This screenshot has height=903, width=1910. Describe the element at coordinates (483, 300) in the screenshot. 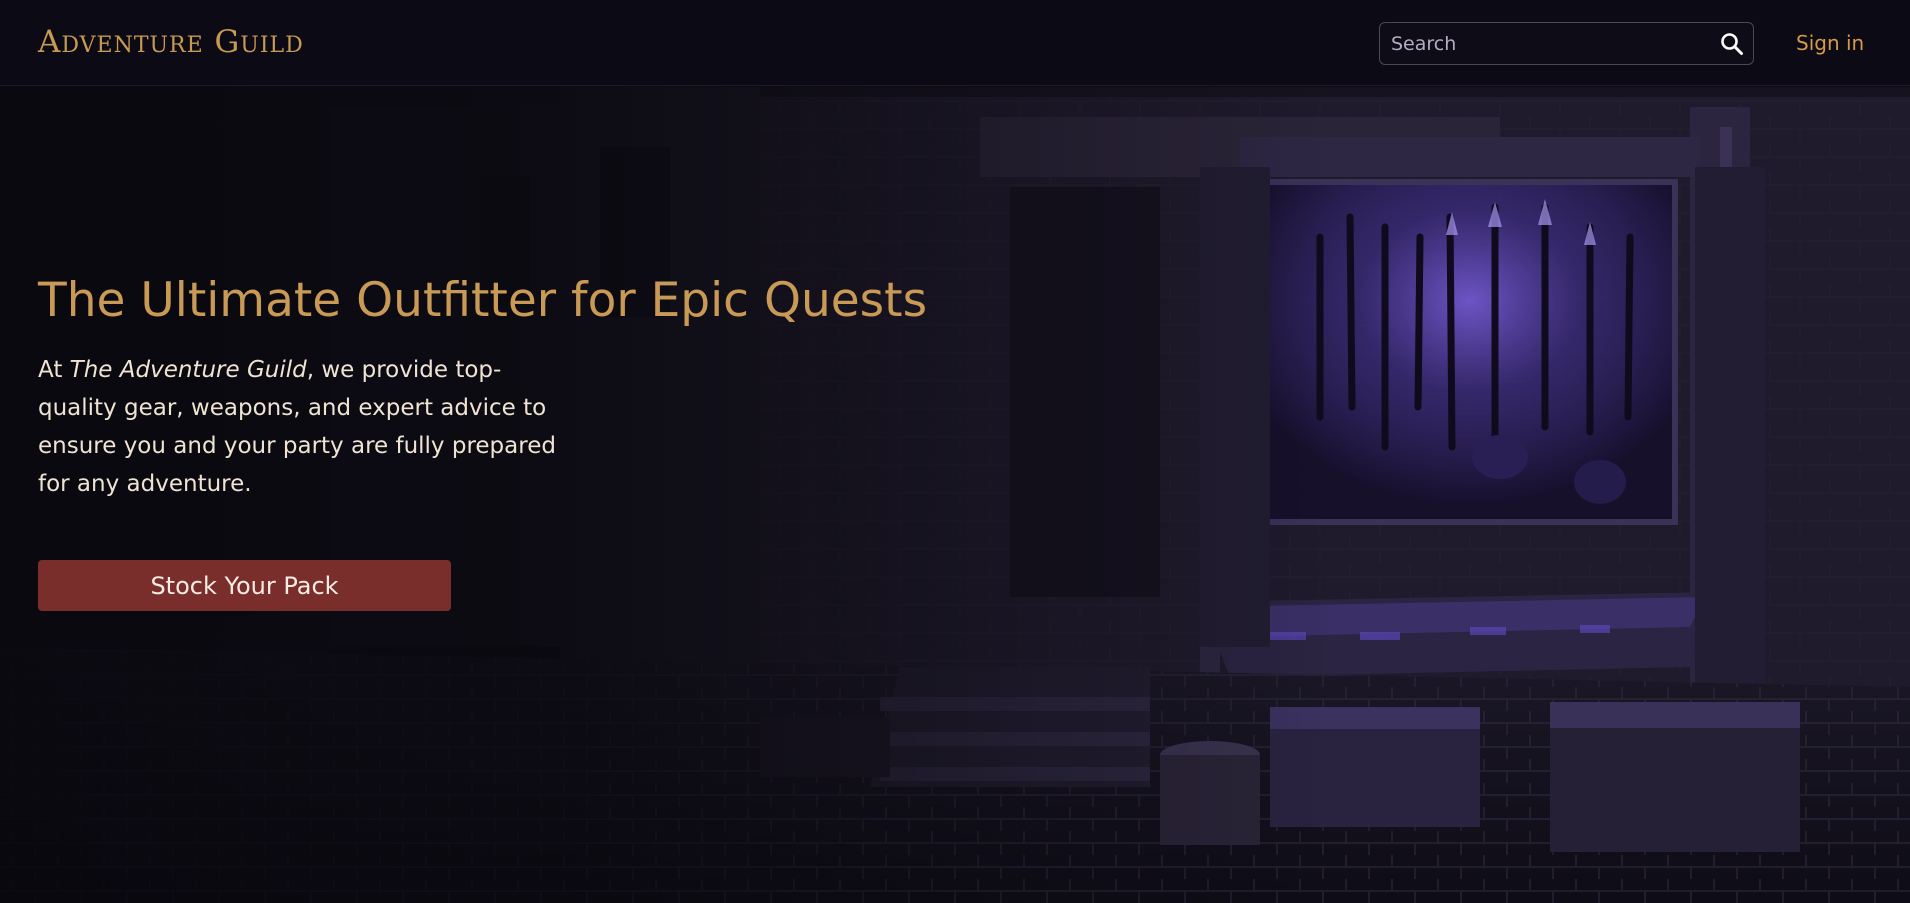

I see `hero-title: The Ultimate Outfitter for Epic Quests` at that location.